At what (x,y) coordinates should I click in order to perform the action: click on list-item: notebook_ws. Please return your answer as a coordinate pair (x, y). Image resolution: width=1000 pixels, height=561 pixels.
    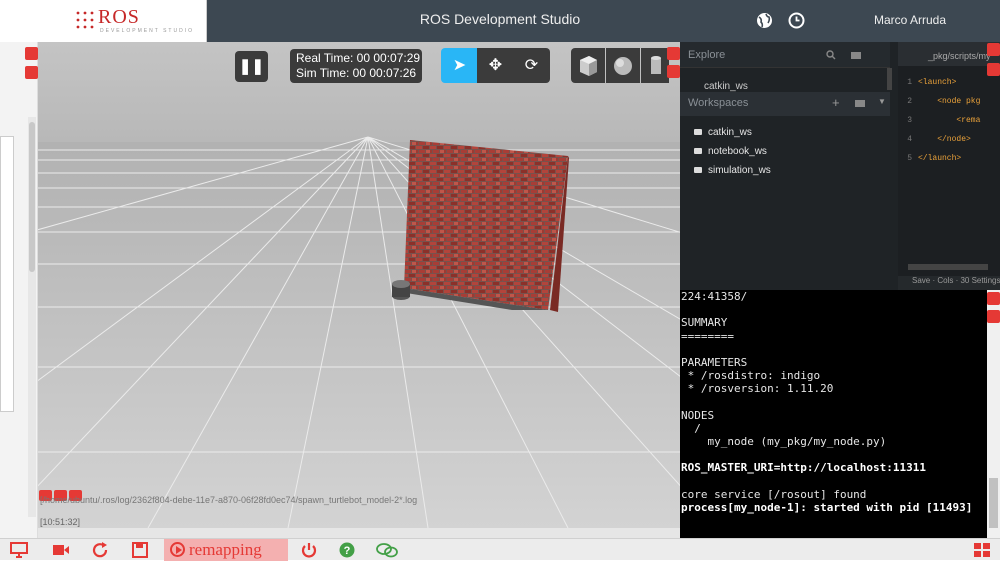
    Looking at the image, I should click on (732, 155).